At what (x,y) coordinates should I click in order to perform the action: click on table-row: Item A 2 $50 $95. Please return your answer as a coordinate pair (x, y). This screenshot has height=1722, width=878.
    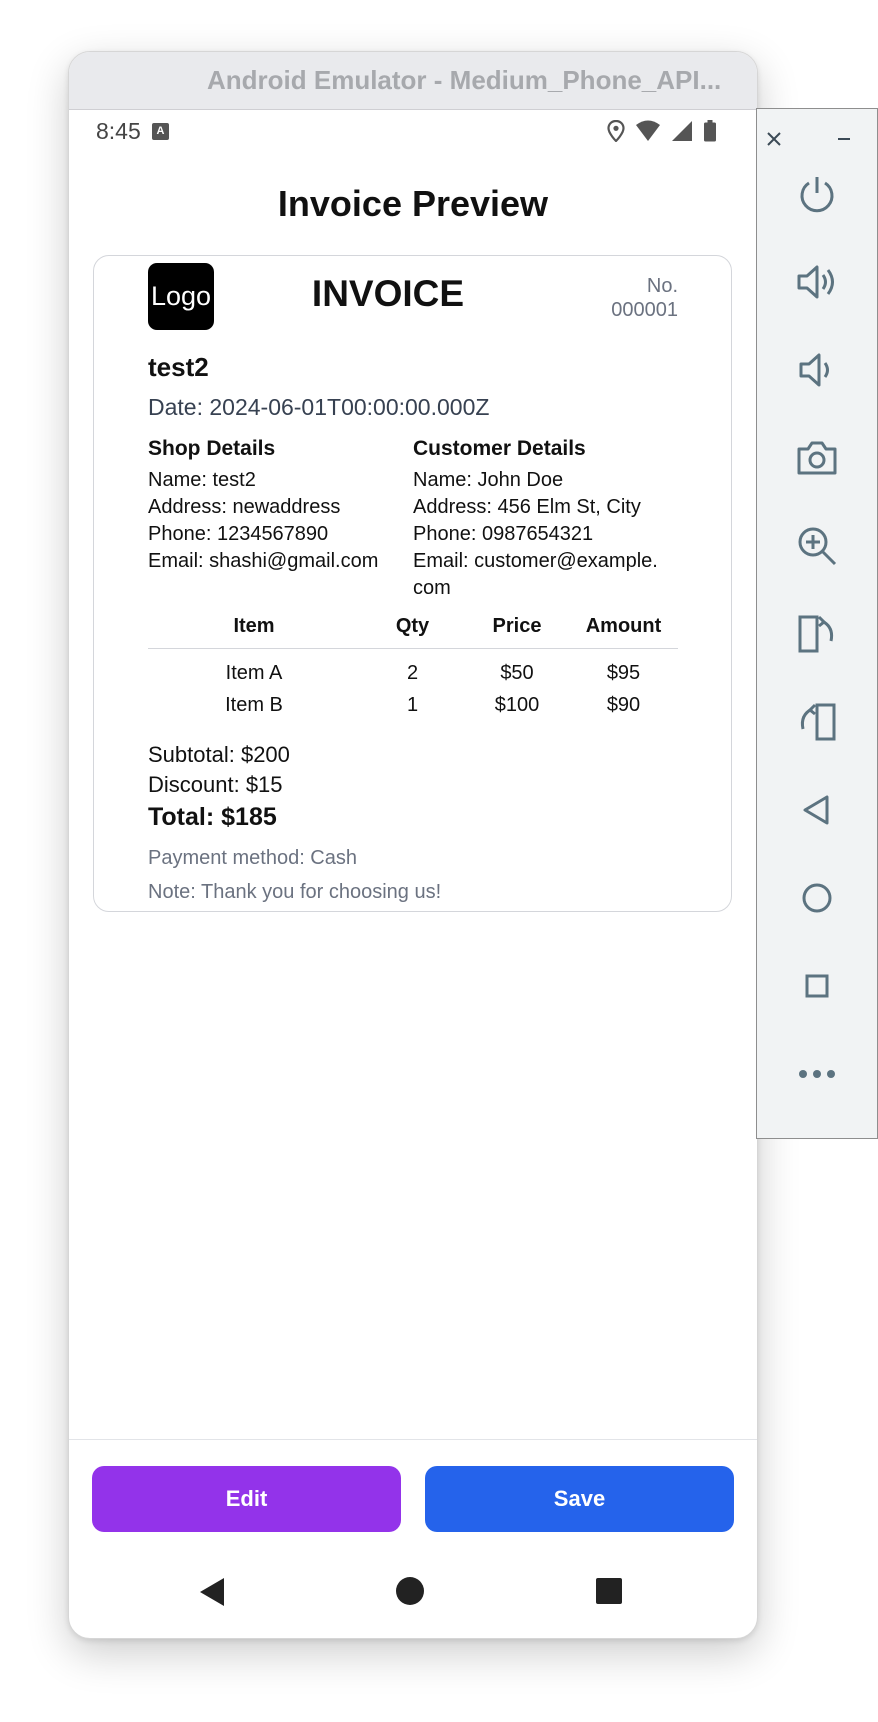
    Looking at the image, I should click on (413, 669).